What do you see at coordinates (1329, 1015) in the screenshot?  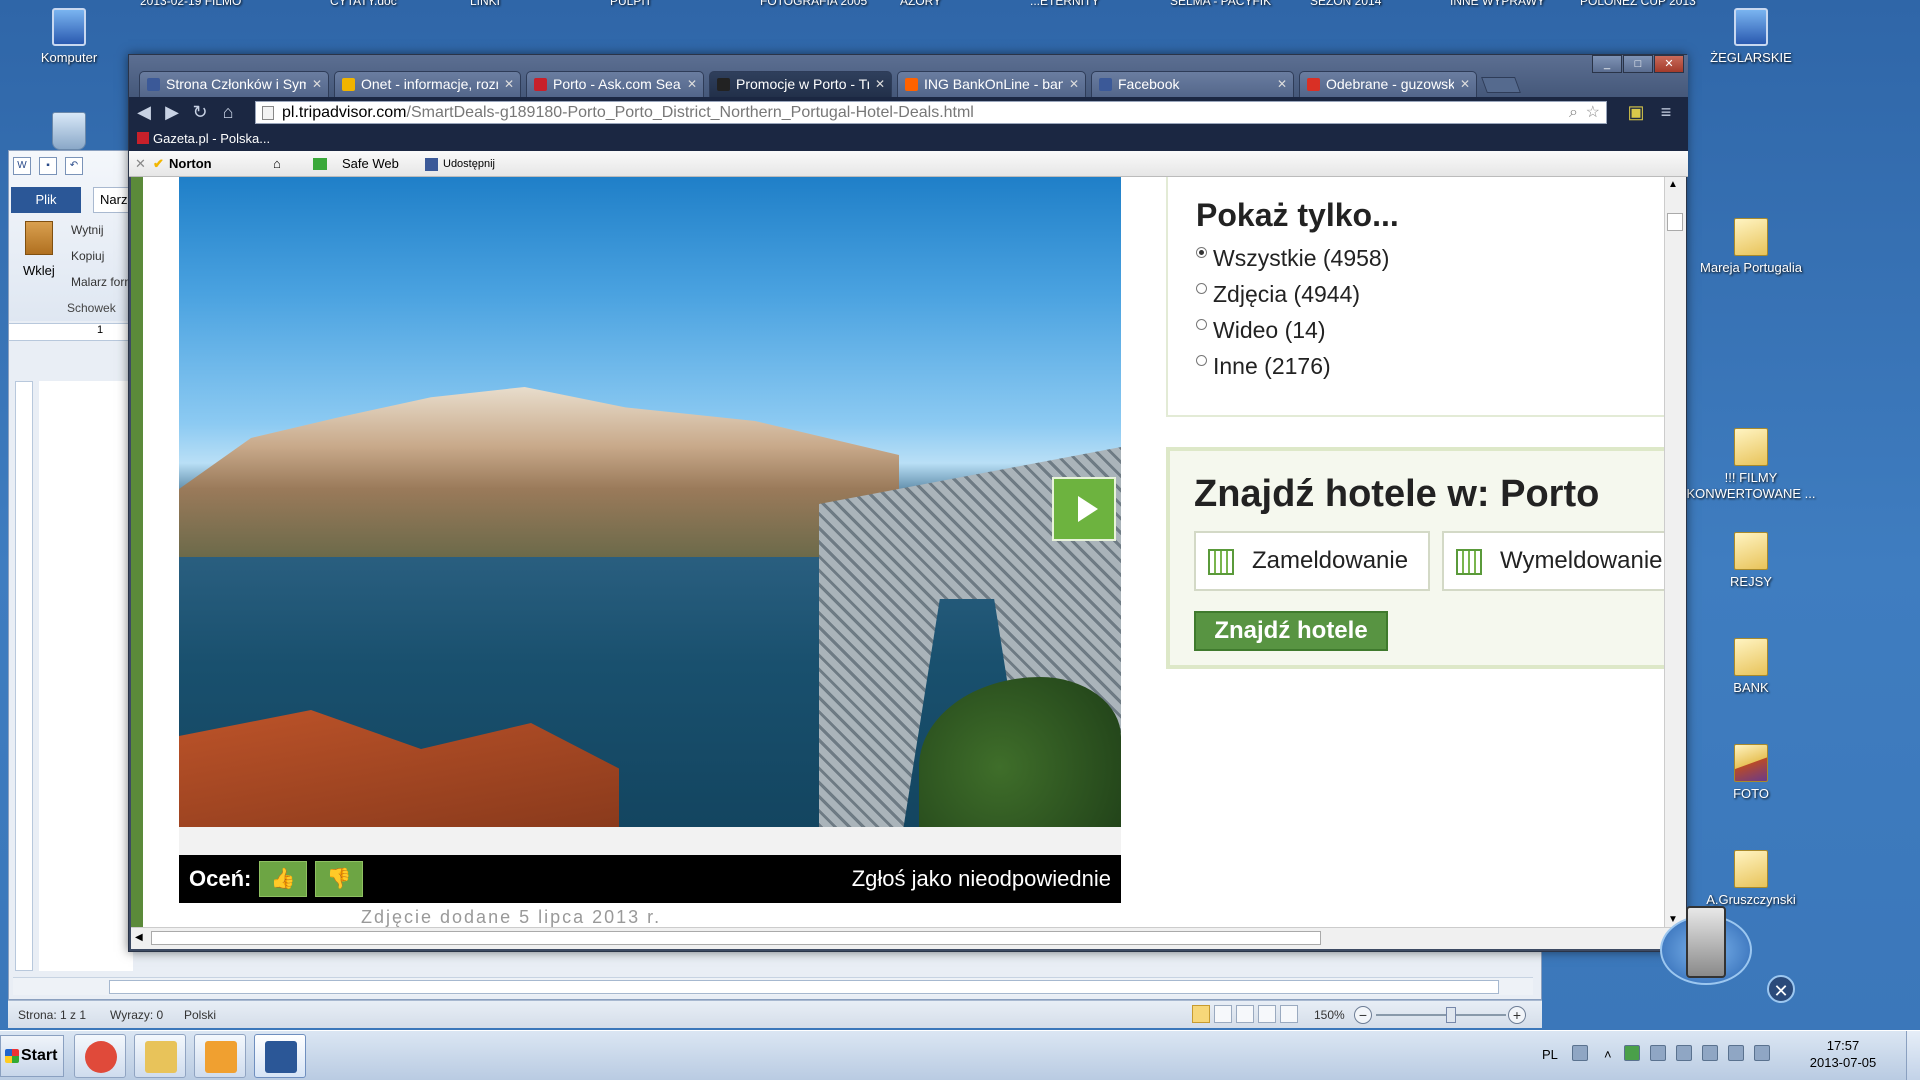 I see `zoom-level: 150%` at bounding box center [1329, 1015].